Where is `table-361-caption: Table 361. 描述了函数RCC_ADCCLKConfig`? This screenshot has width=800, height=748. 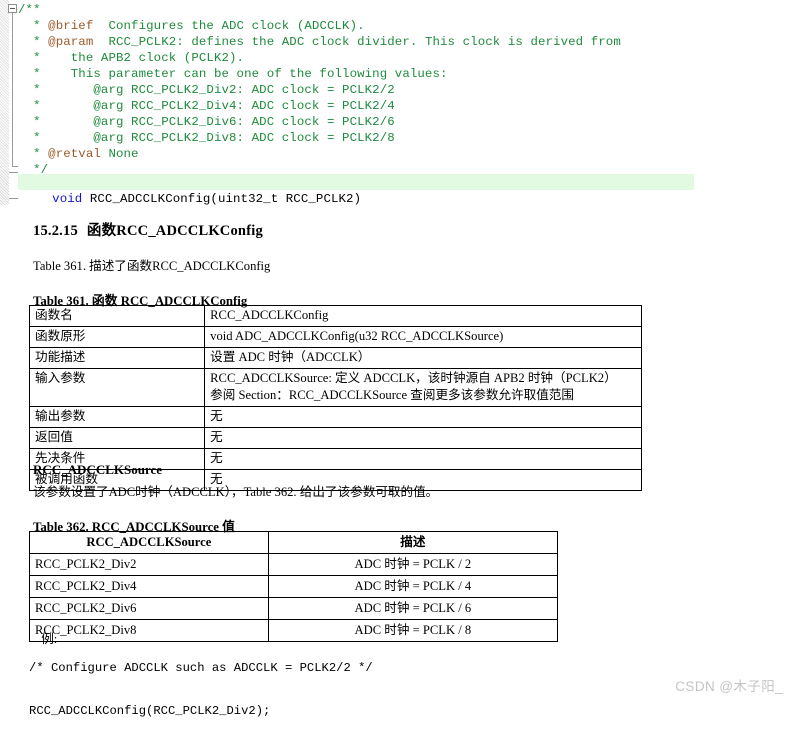 table-361-caption: Table 361. 描述了函数RCC_ADCCLKConfig is located at coordinates (152, 266).